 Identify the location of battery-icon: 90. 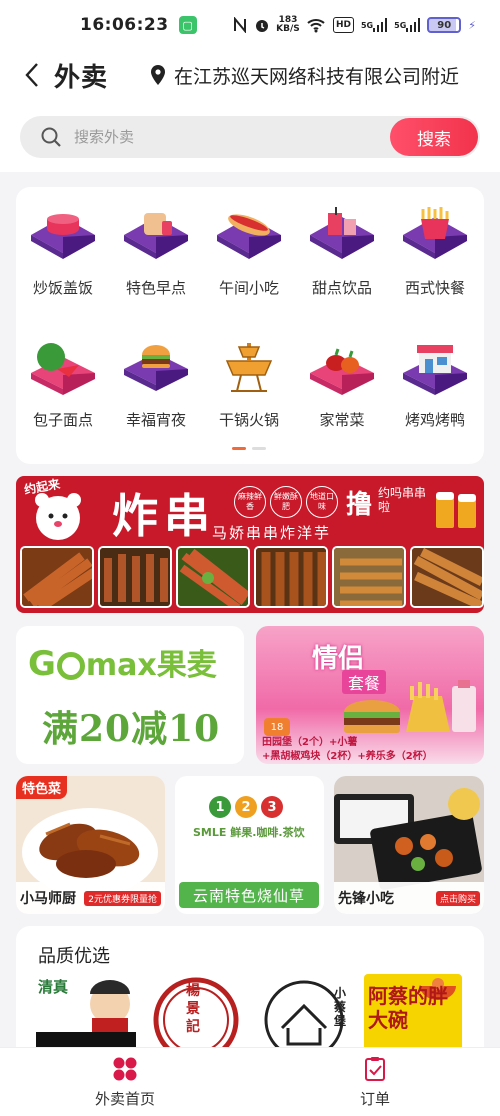
(444, 25).